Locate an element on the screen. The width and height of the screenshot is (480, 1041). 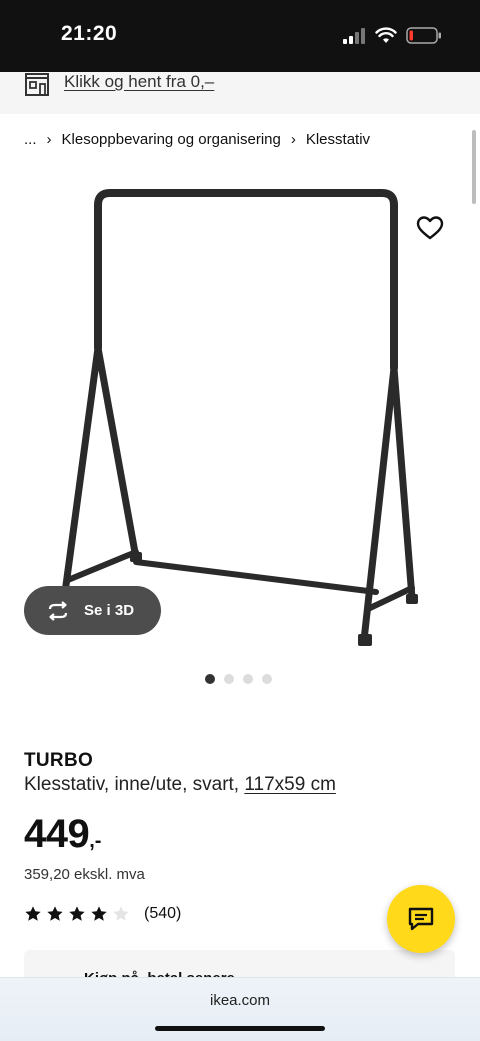
product-price: 449,- is located at coordinates (62, 834).